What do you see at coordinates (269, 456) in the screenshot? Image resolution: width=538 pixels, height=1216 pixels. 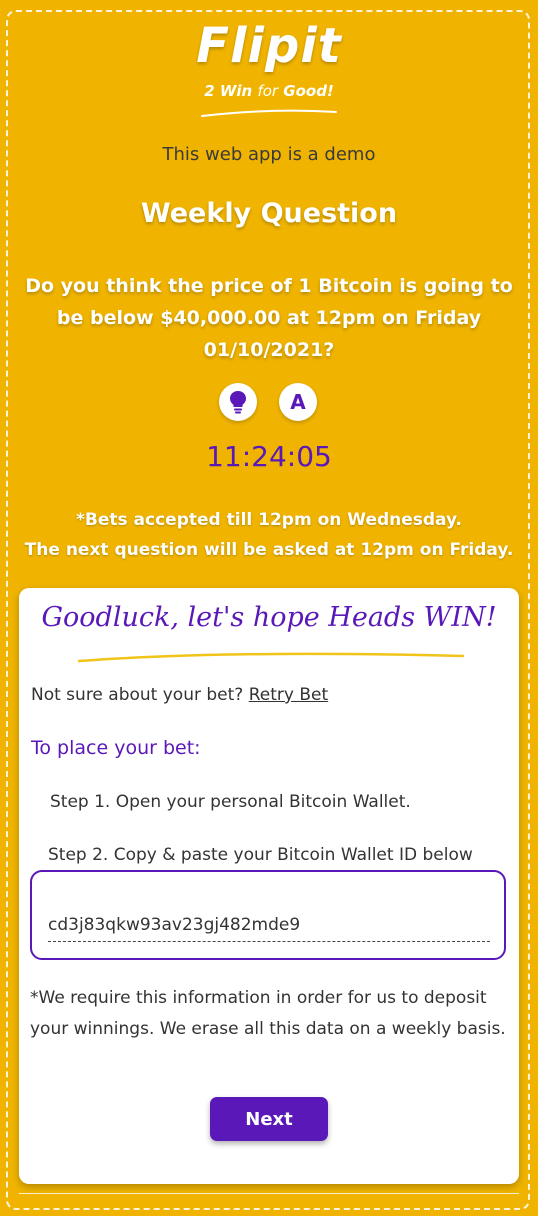 I see `countdown-timer: 11:24:05` at bounding box center [269, 456].